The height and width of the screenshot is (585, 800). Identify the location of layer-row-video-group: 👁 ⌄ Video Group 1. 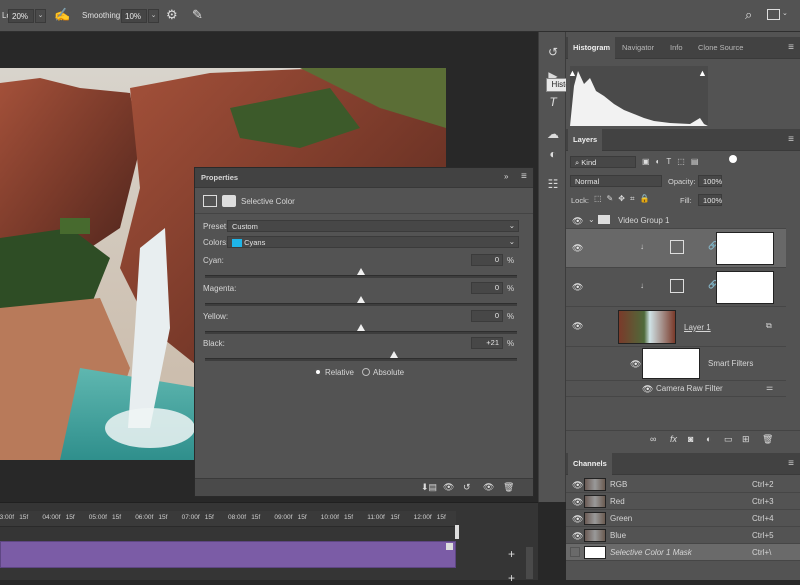
(676, 220).